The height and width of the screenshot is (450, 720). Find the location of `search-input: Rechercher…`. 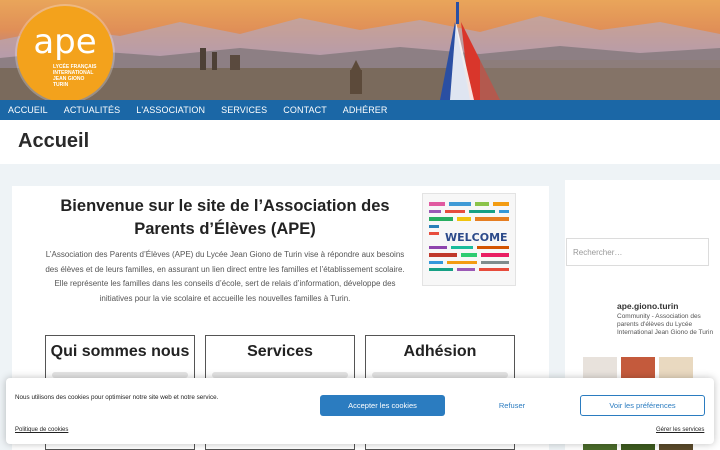

search-input: Rechercher… is located at coordinates (637, 252).